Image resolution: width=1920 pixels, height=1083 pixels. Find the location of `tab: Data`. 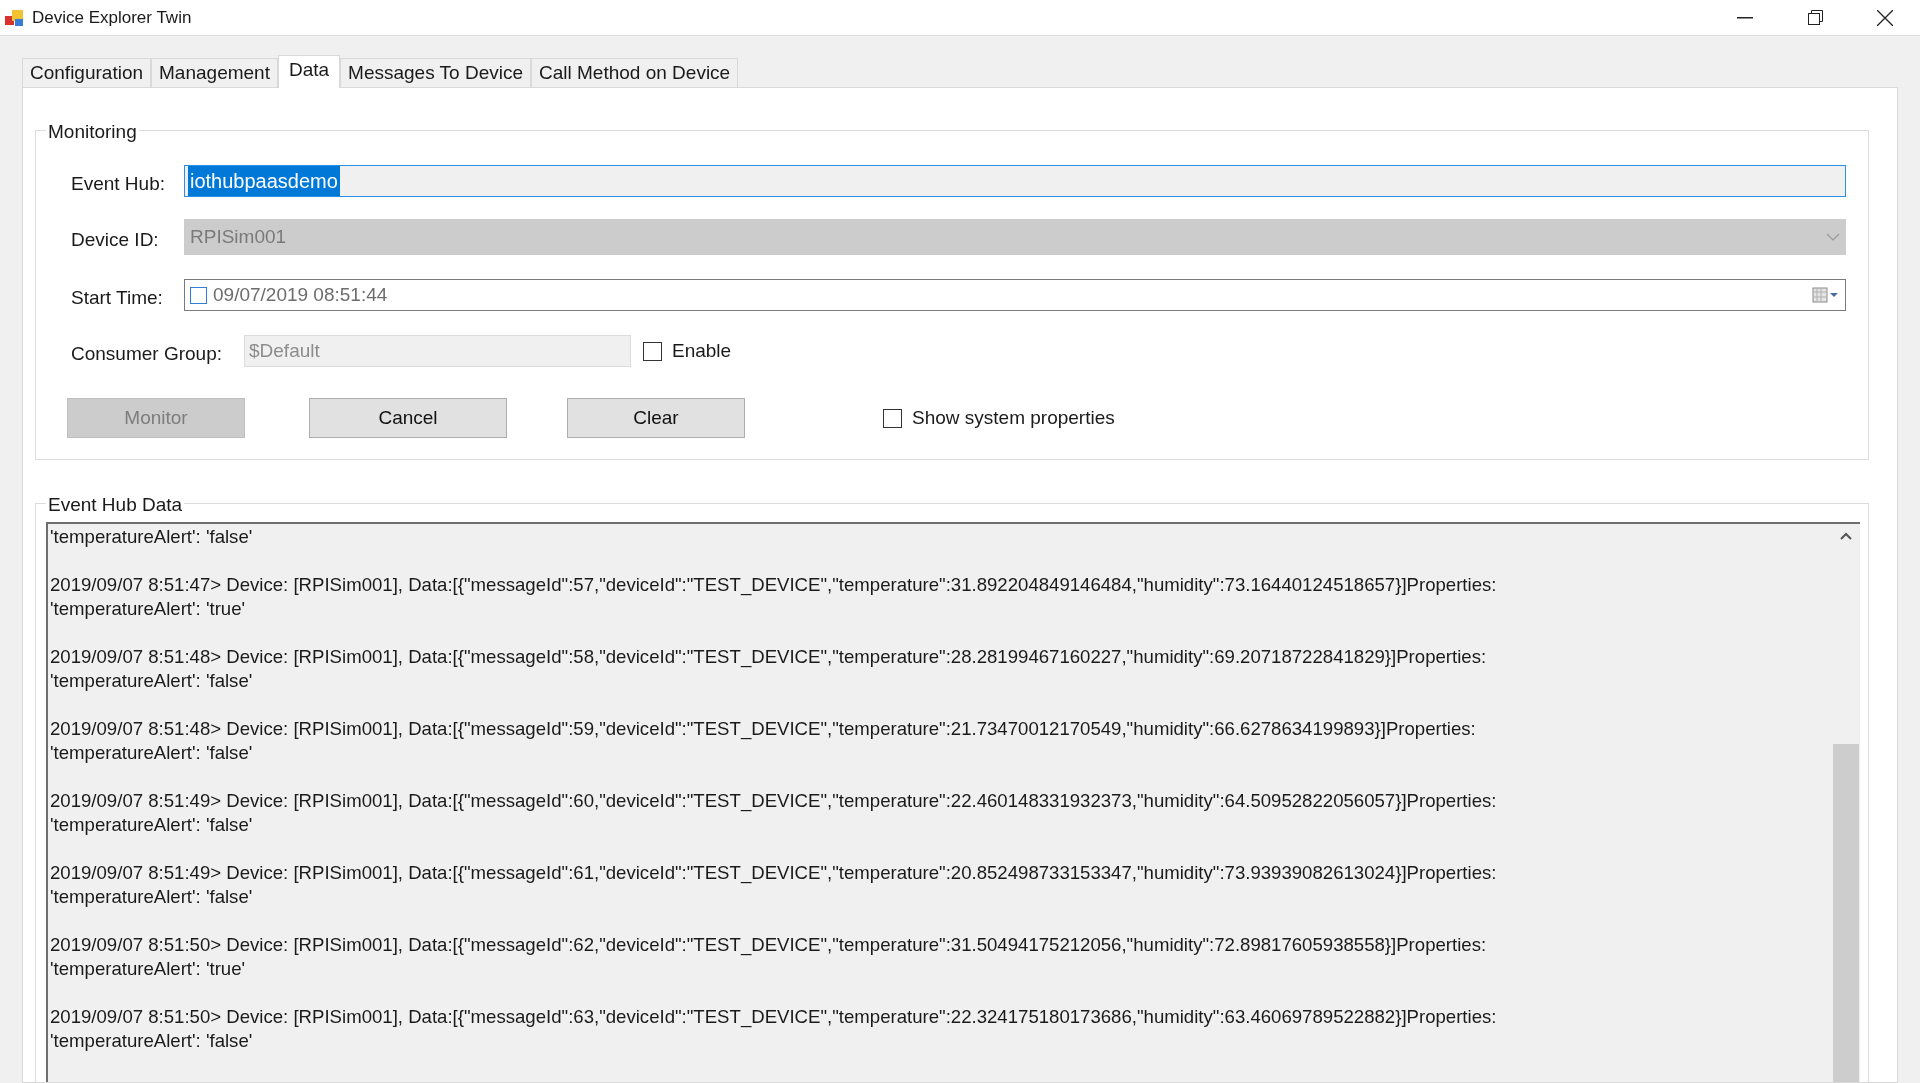

tab: Data is located at coordinates (309, 71).